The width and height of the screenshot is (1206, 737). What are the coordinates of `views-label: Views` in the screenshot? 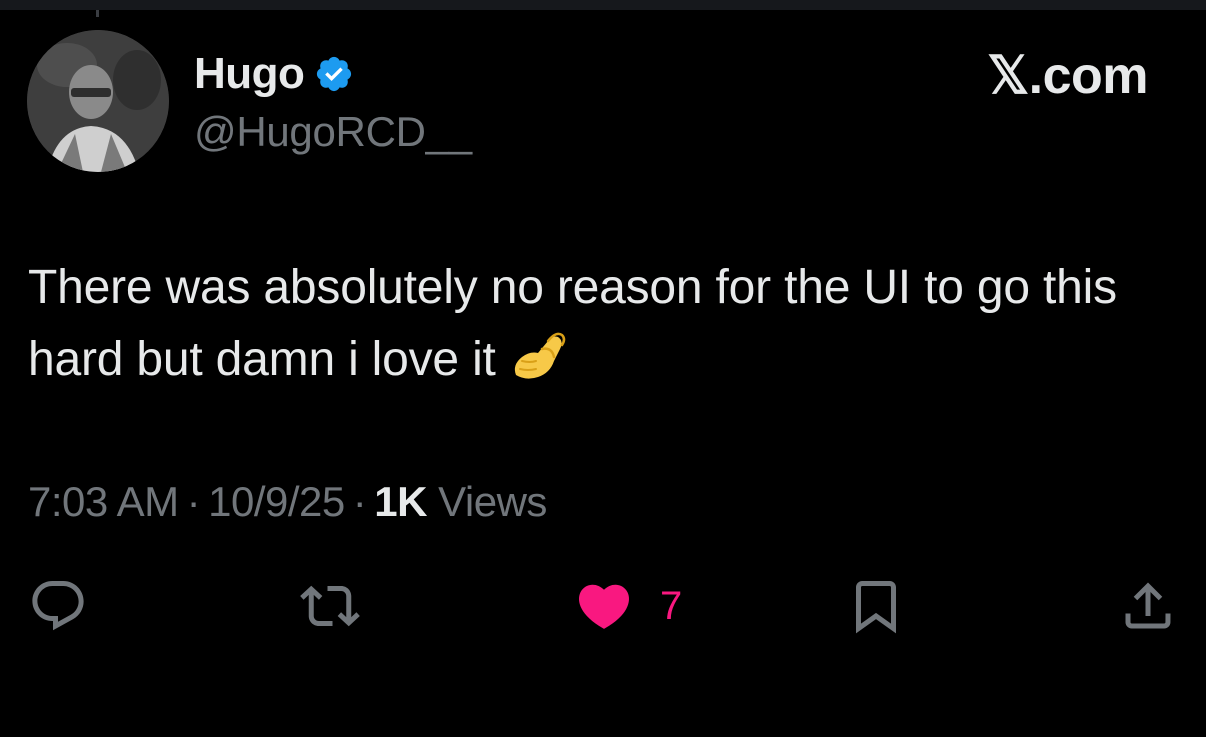 It's located at (492, 501).